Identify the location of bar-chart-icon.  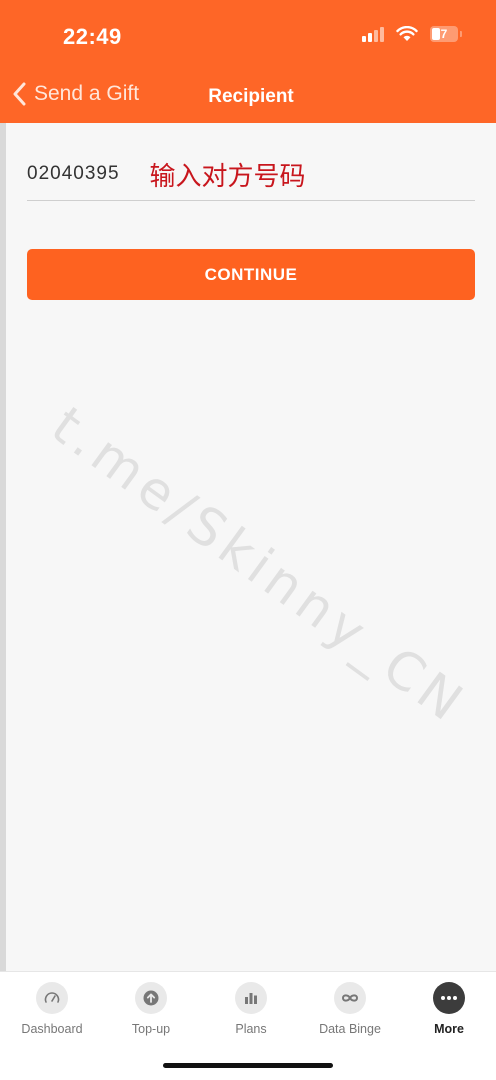
(251, 998).